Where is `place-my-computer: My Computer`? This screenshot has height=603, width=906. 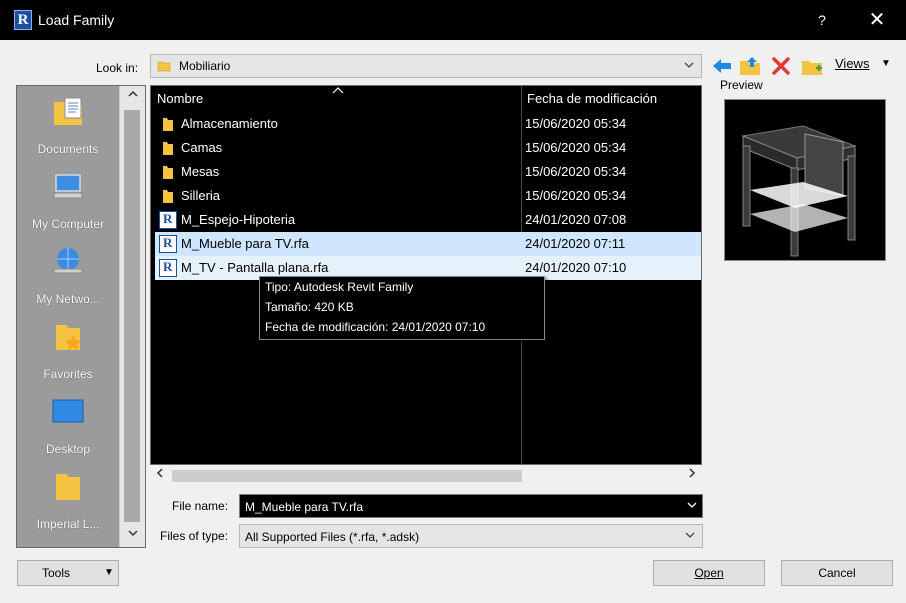 place-my-computer: My Computer is located at coordinates (68, 200).